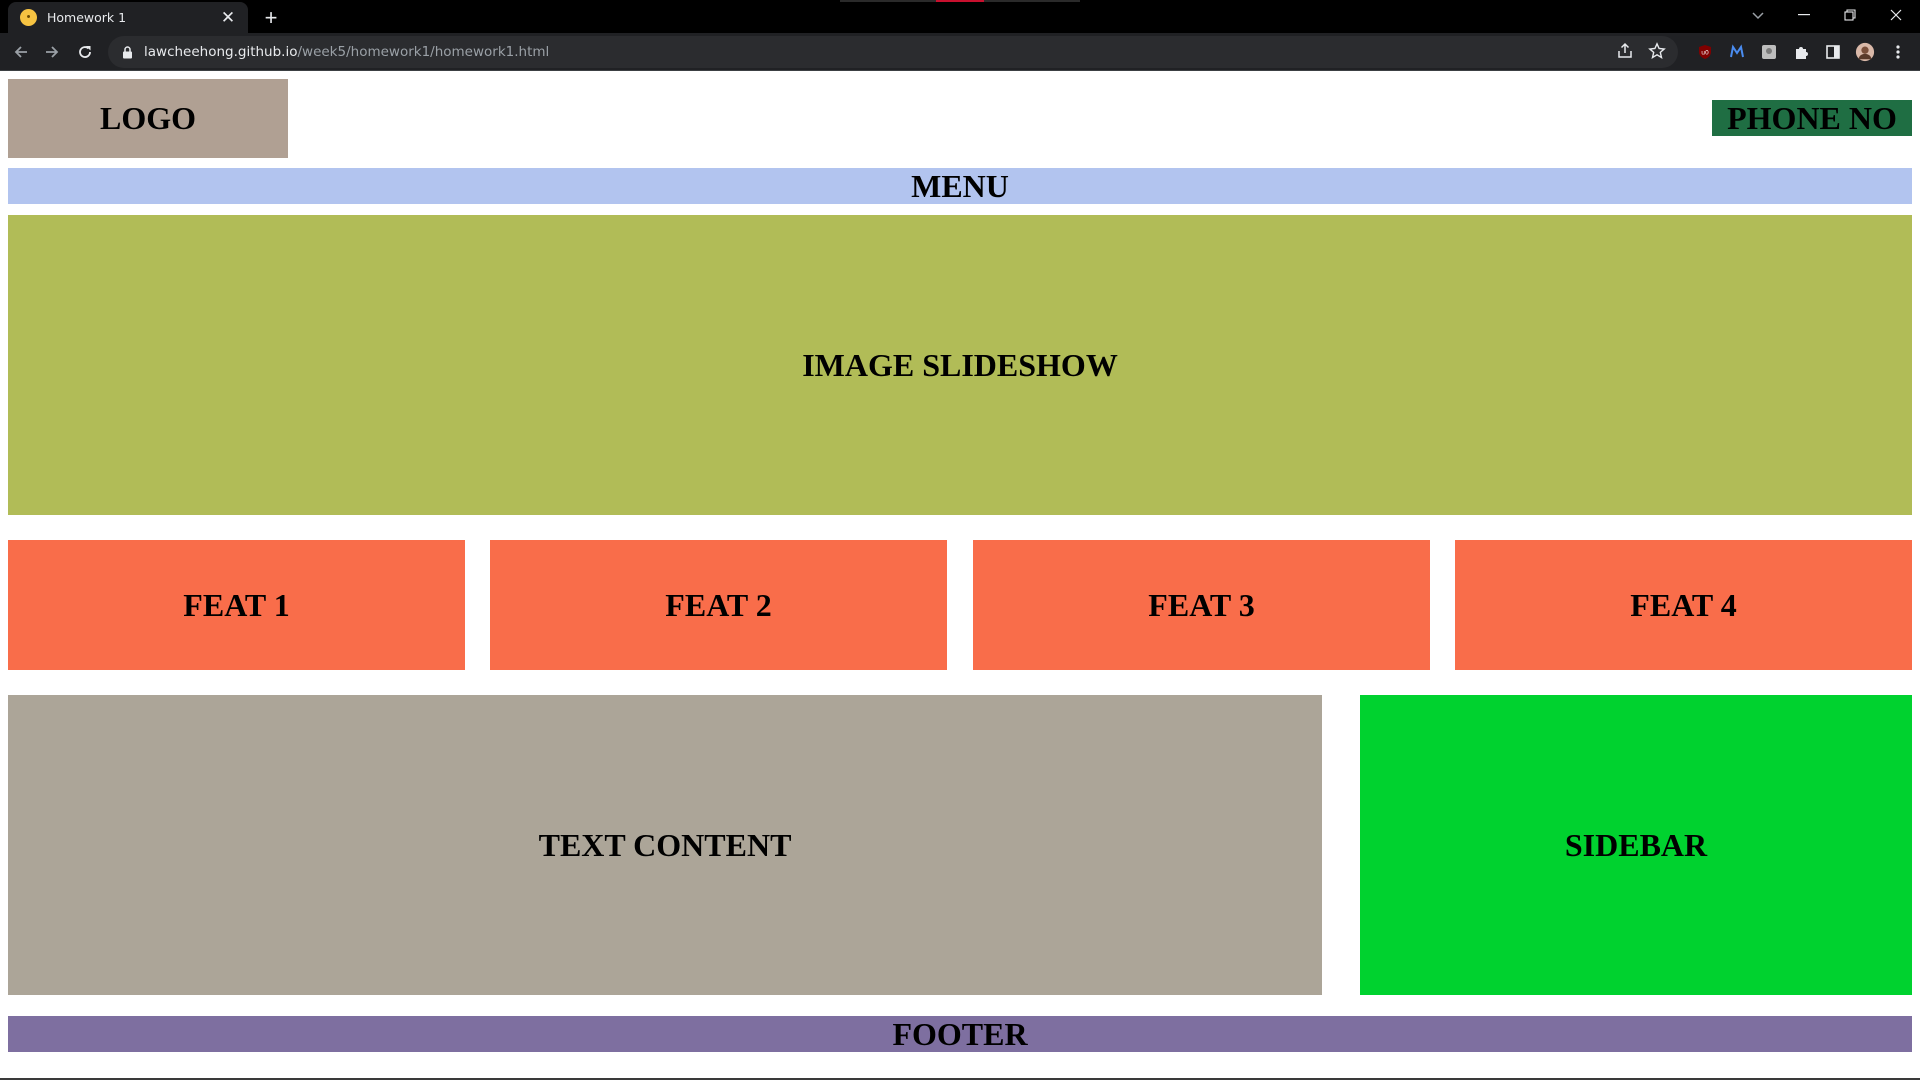 This screenshot has width=1920, height=1080. What do you see at coordinates (236, 605) in the screenshot?
I see `feature-box-1: FEAT 1` at bounding box center [236, 605].